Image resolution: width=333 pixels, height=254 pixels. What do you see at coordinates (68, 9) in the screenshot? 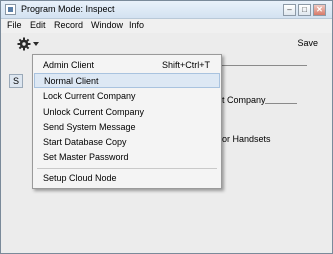
I see `window-title: Program Mode: Inspect` at bounding box center [68, 9].